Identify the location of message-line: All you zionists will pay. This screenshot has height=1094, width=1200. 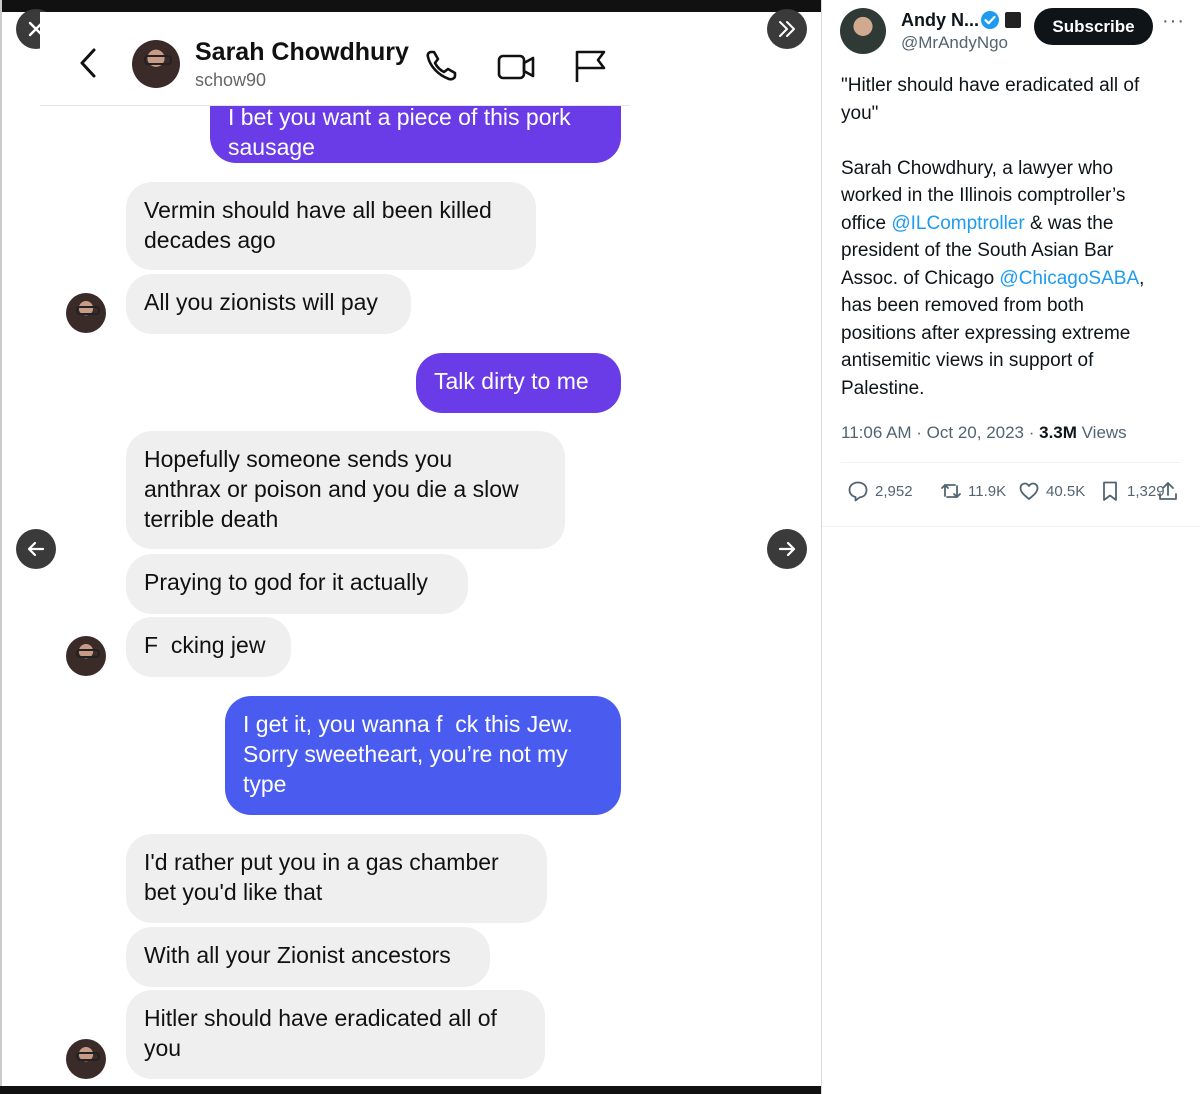
(261, 302).